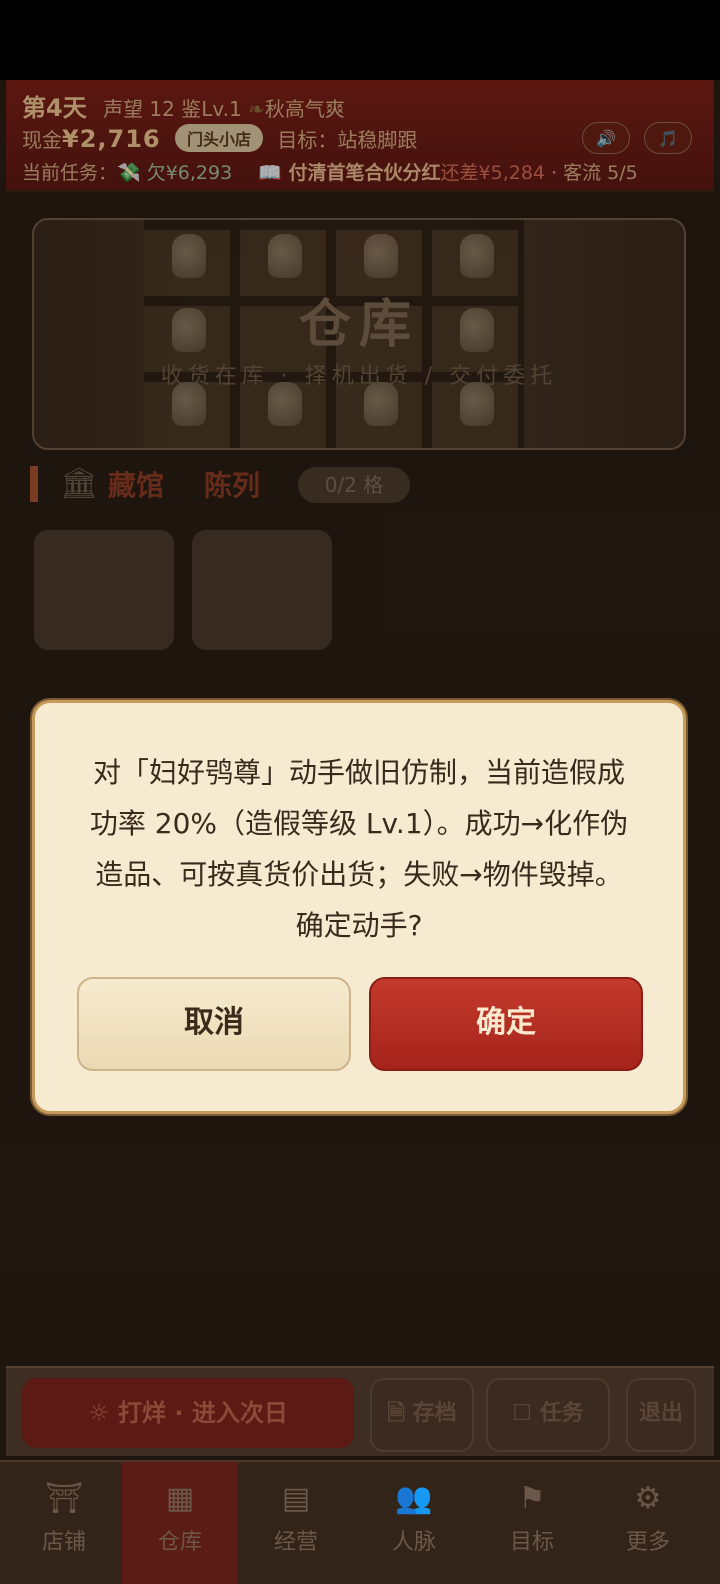 The width and height of the screenshot is (720, 1584). What do you see at coordinates (360, 1411) in the screenshot?
I see `action-bar: ☼ 打烊 · 进入次日 🗎 存档 ☐ 任务 退出` at bounding box center [360, 1411].